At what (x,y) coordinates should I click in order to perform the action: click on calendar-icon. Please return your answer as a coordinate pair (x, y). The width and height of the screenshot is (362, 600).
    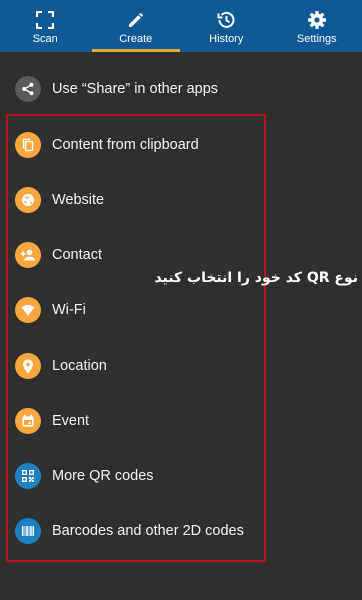
    Looking at the image, I should click on (28, 421).